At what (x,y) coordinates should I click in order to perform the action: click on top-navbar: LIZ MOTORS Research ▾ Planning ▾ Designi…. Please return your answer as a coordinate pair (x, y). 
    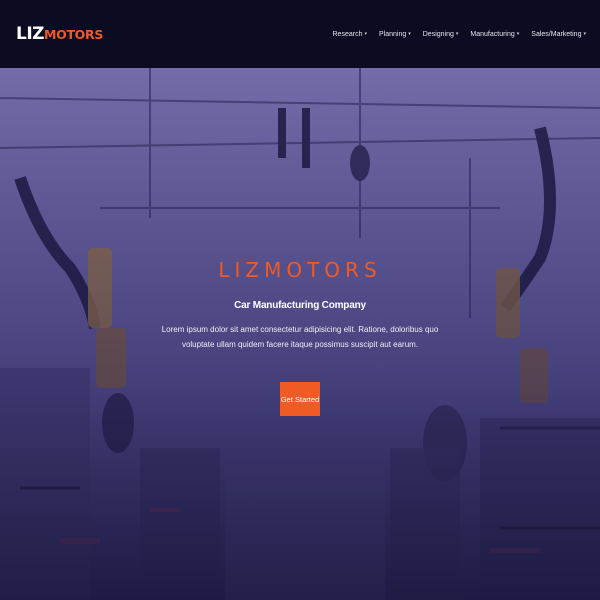
    Looking at the image, I should click on (300, 34).